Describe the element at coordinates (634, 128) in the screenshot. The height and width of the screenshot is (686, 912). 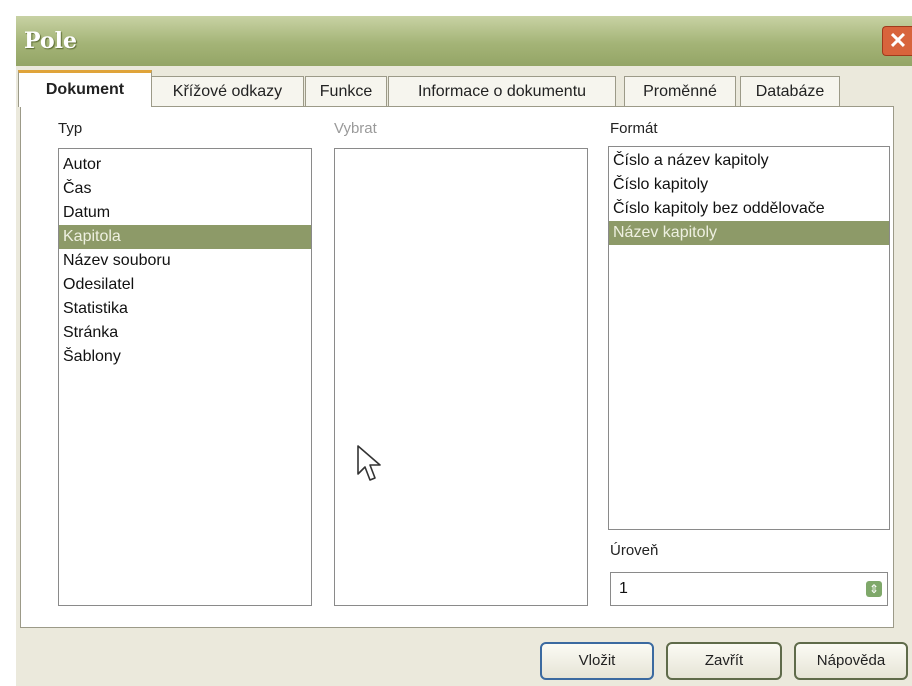
I see `format-label: Formát` at that location.